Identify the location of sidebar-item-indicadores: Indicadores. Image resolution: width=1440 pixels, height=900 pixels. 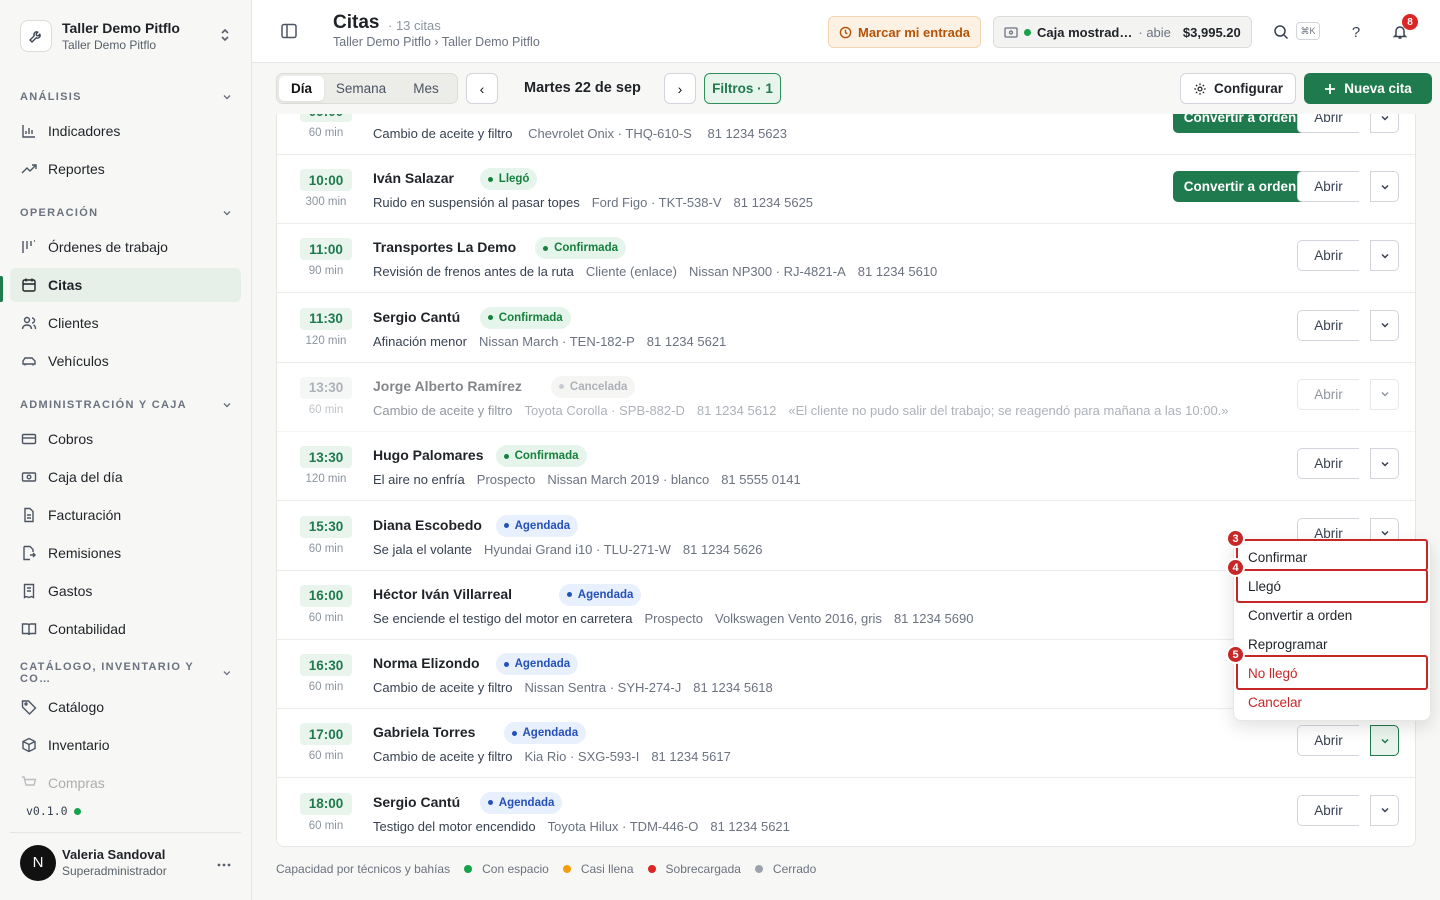
(125, 131).